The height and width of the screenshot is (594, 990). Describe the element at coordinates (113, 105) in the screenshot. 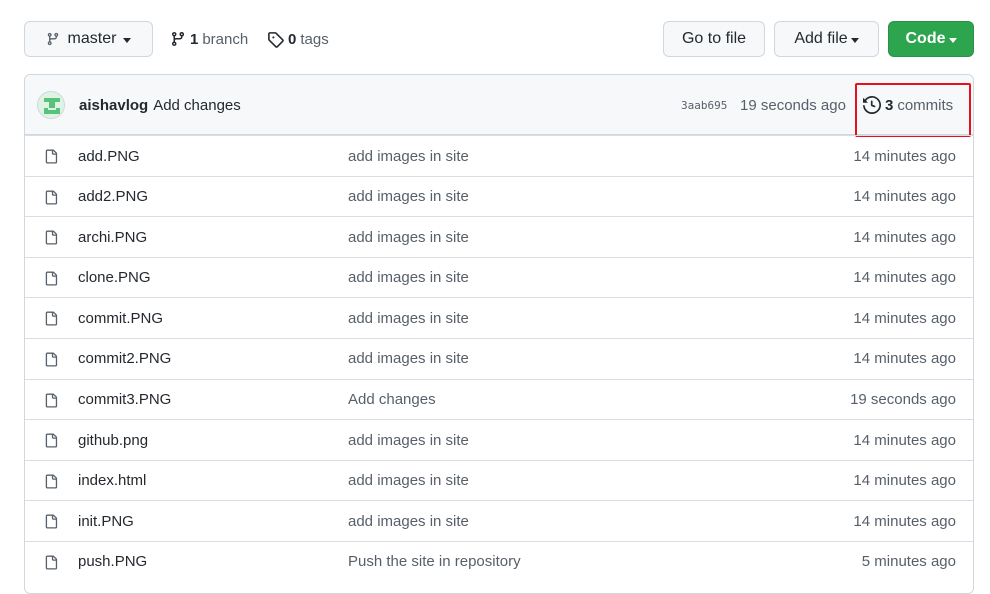

I see `commit-author-link: aishavlog` at that location.